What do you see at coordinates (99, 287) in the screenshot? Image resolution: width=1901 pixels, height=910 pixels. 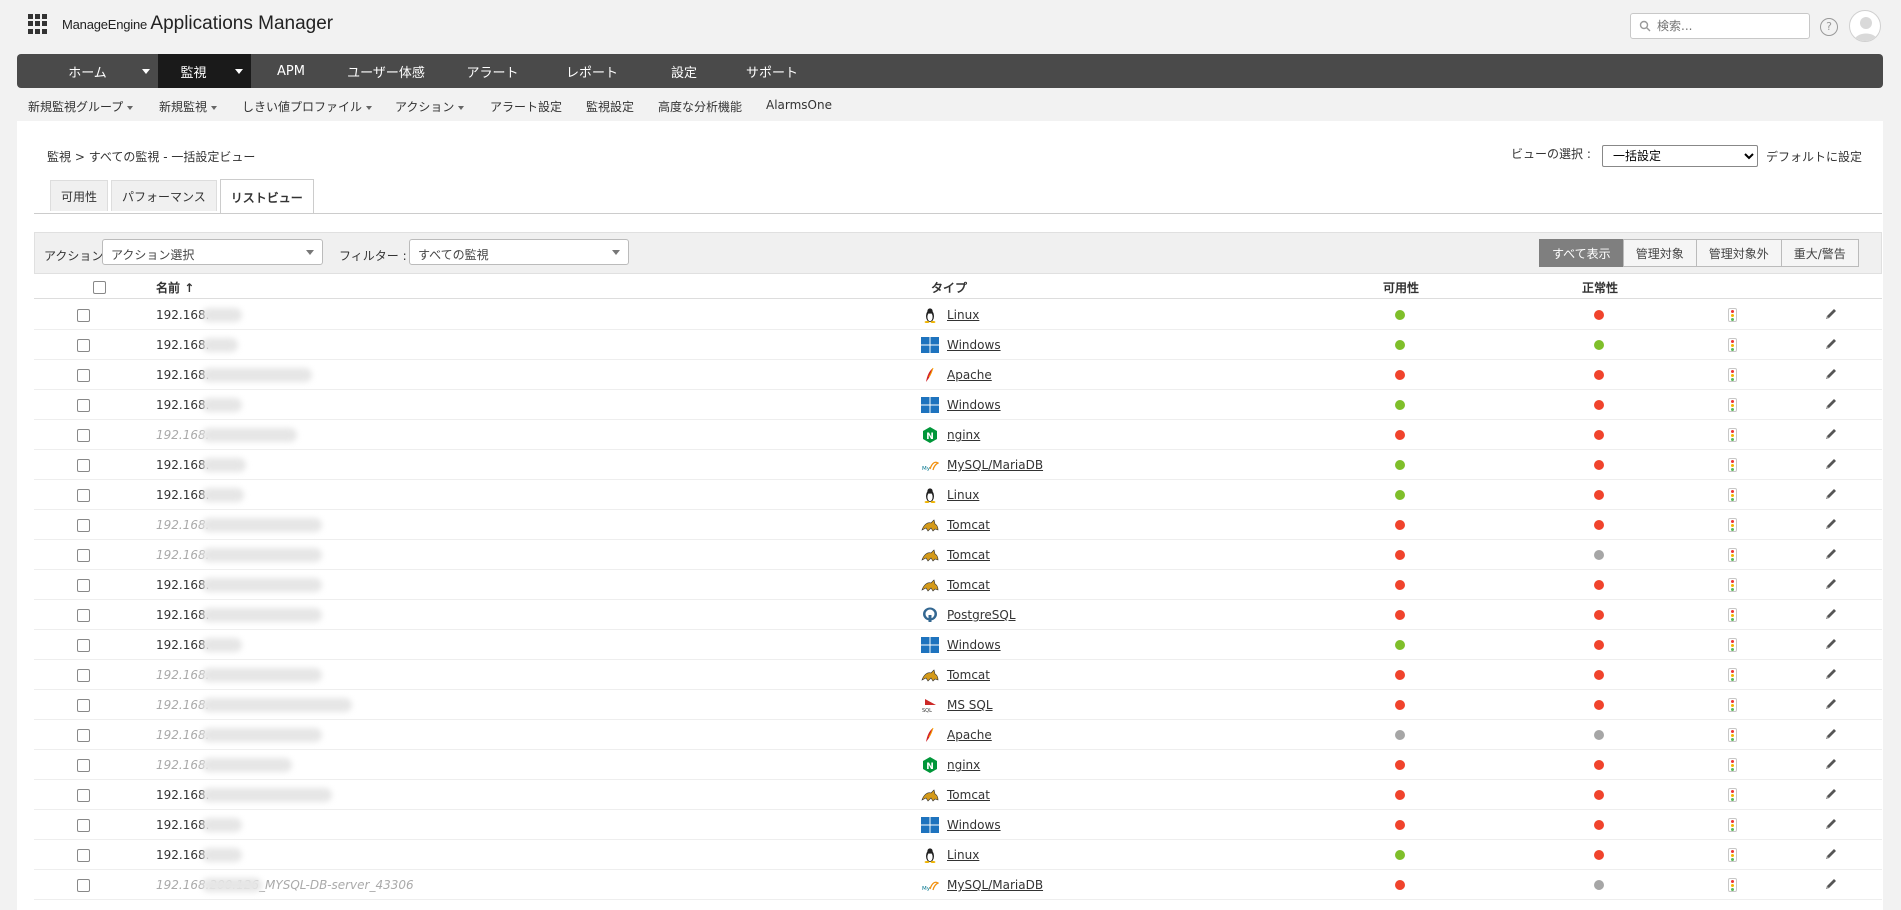 I see `select-all-checkbox` at bounding box center [99, 287].